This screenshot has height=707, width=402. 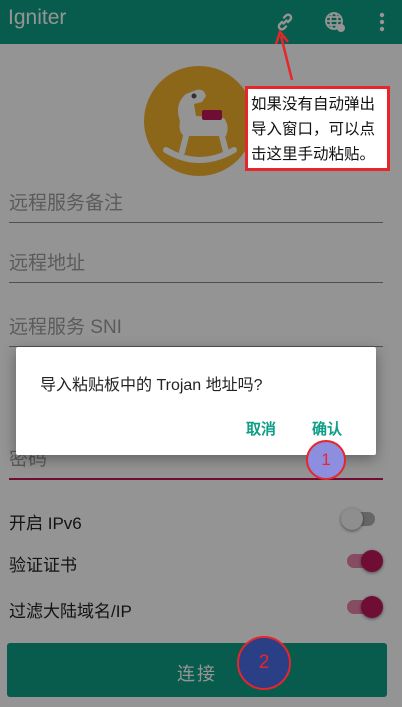 I want to click on callout-text: 如果没有自动弹出导入窗口，可以点击这里手动粘贴。, so click(x=313, y=129).